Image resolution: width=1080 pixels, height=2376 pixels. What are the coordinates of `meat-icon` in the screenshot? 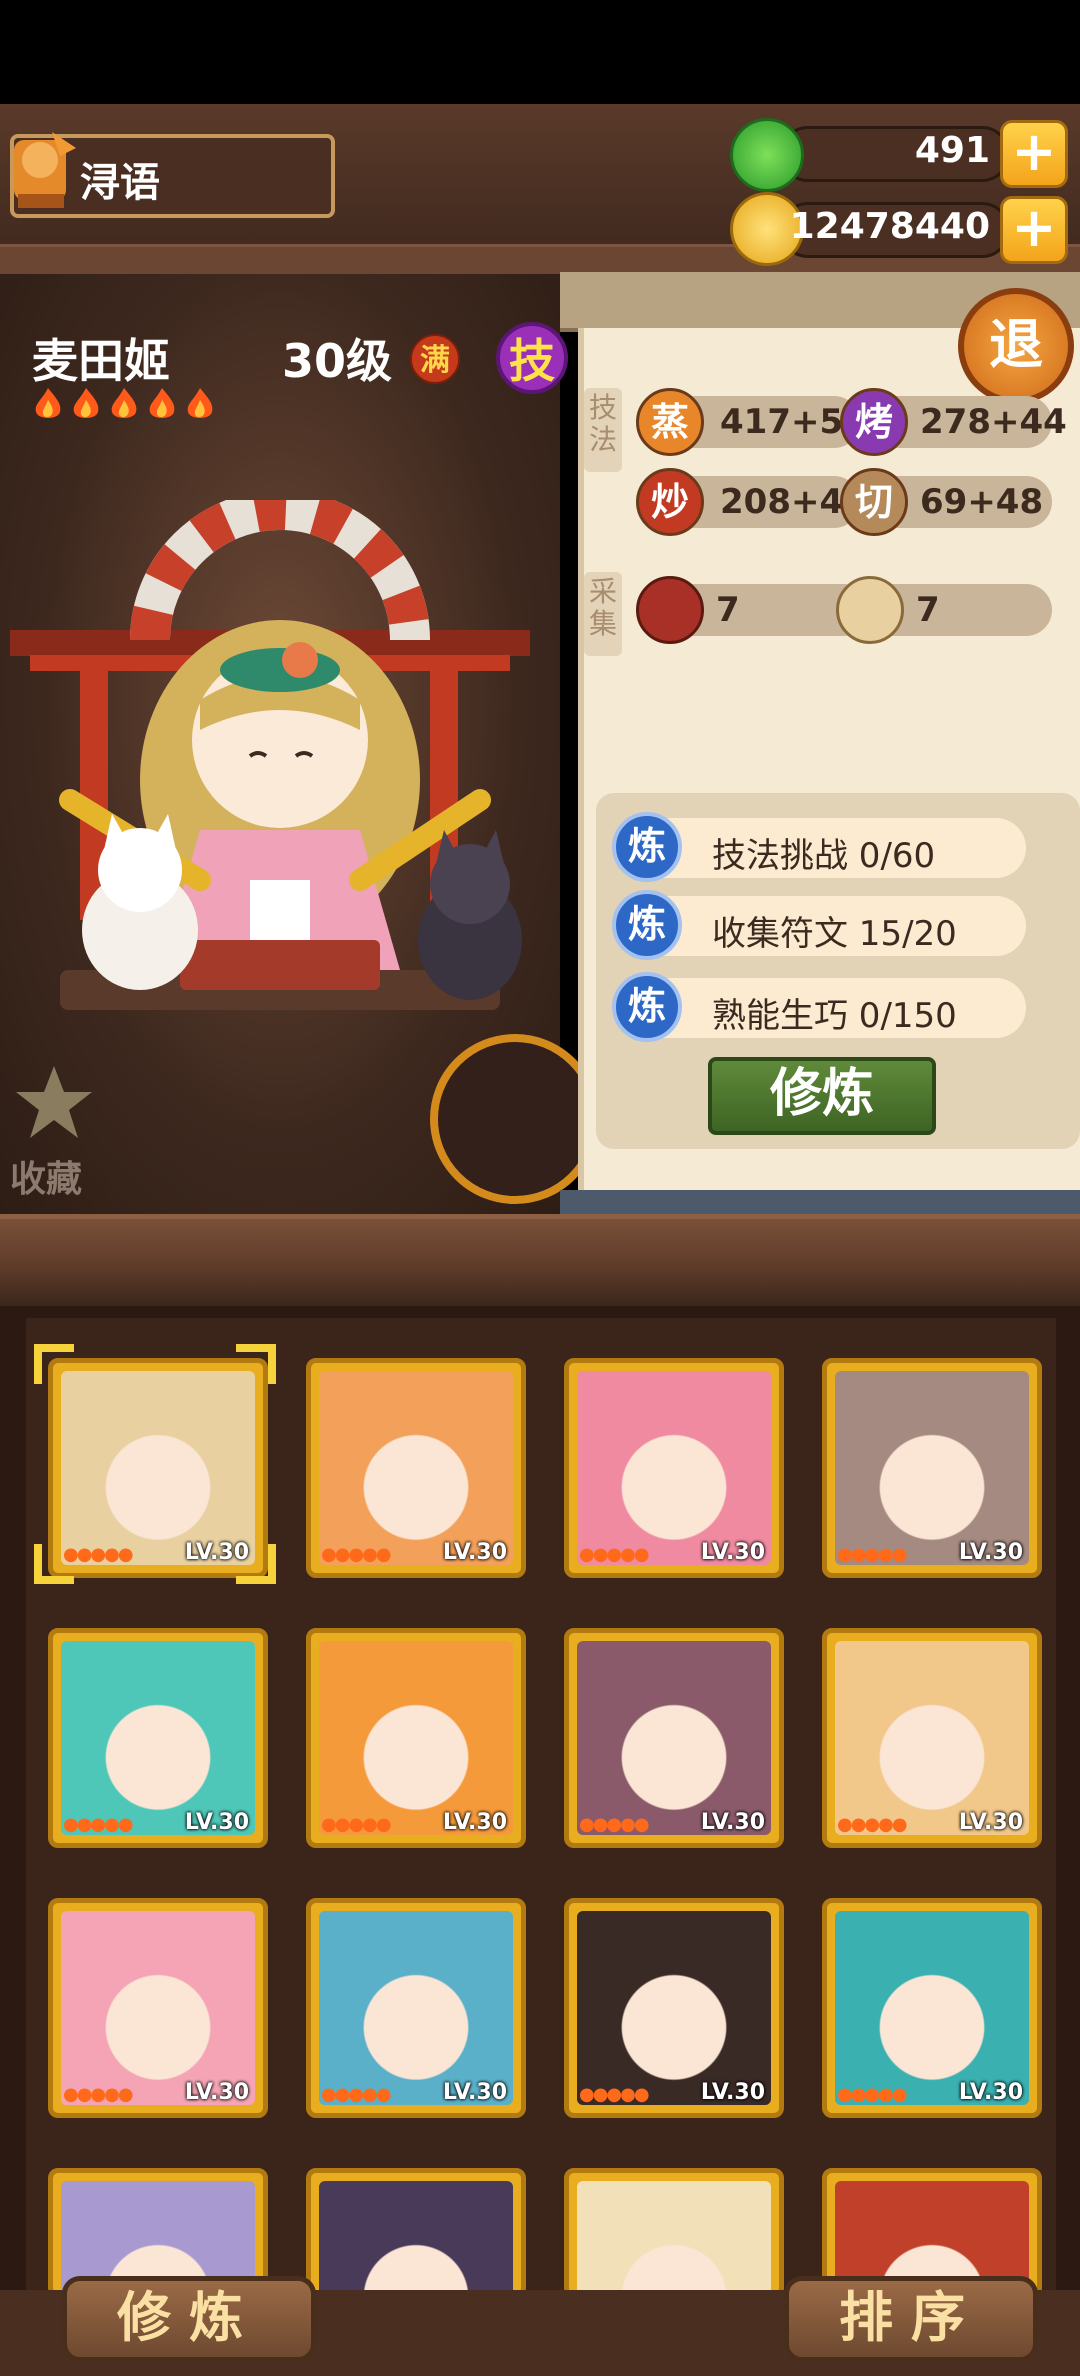 It's located at (670, 610).